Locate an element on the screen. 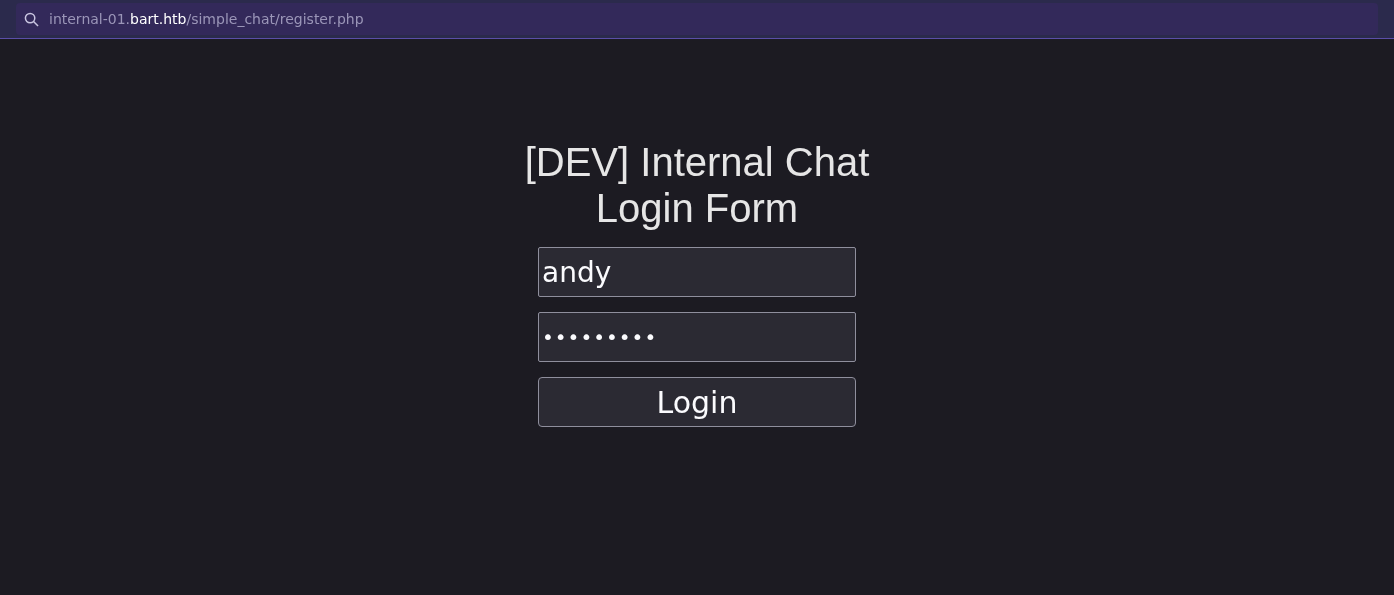 The width and height of the screenshot is (1394, 595). login-button: Login is located at coordinates (697, 402).